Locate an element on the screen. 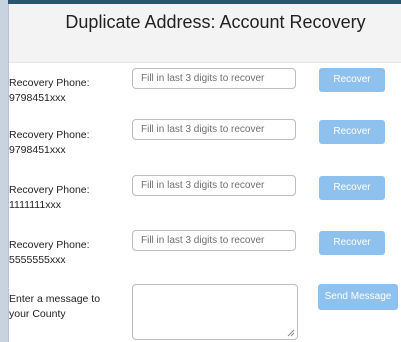 This screenshot has width=401, height=342. resize-grip-icon is located at coordinates (291, 333).